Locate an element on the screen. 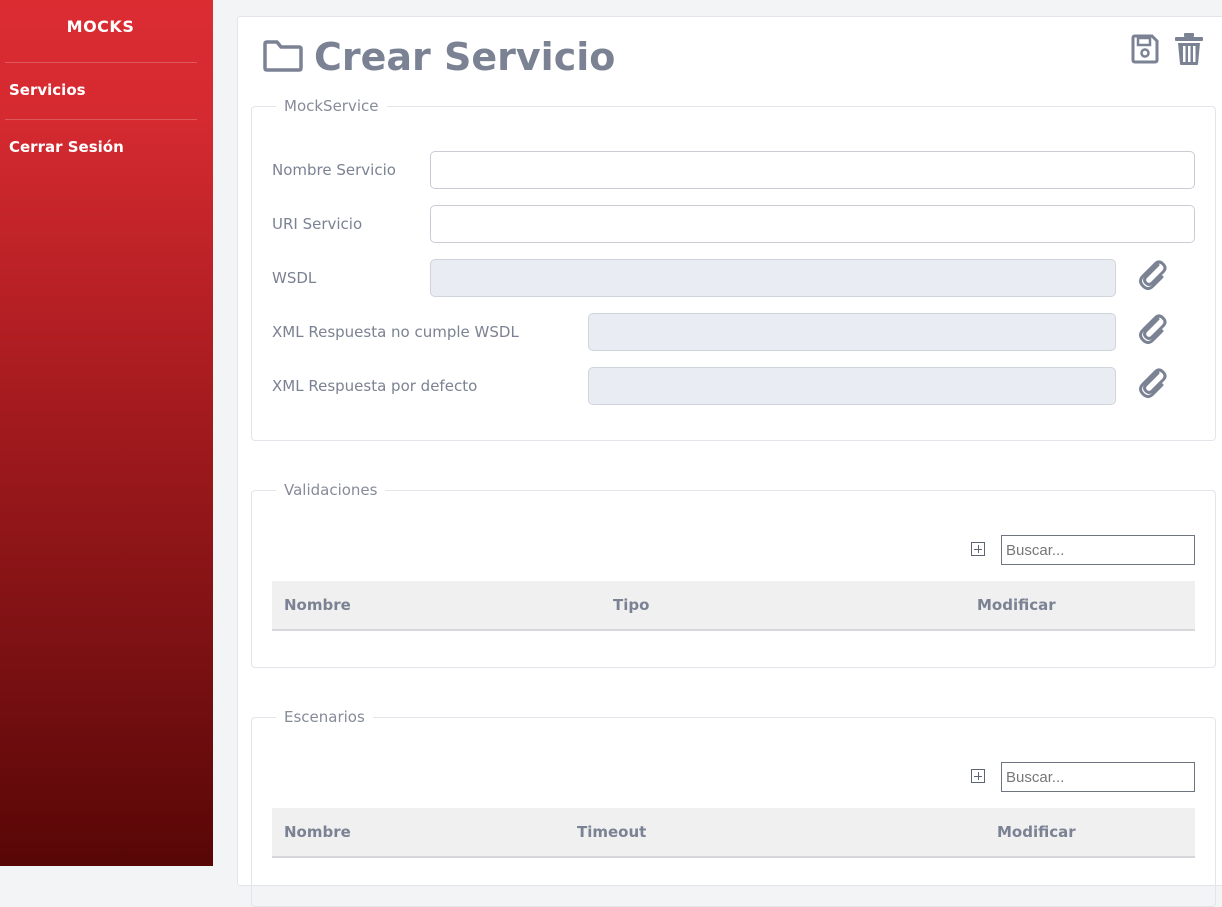  brand-title: MOCKS is located at coordinates (100, 26).